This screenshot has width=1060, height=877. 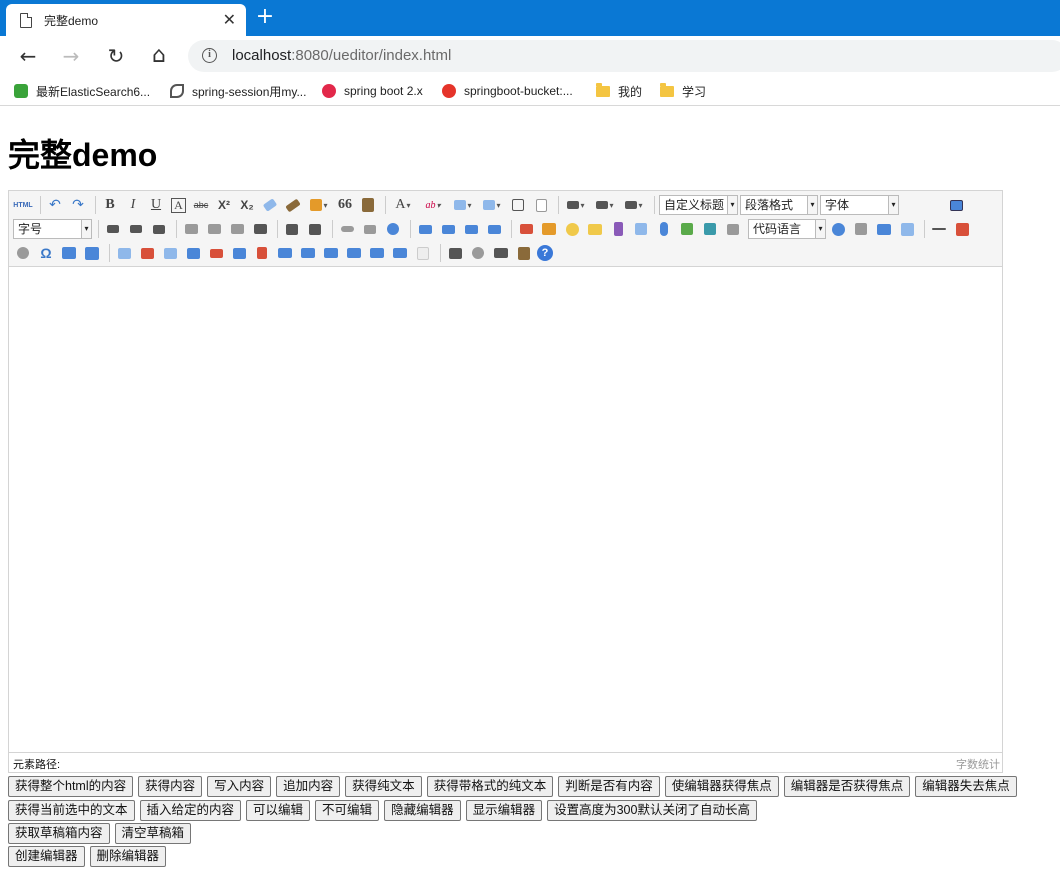 I want to click on delete-table-icon, so click(x=147, y=253).